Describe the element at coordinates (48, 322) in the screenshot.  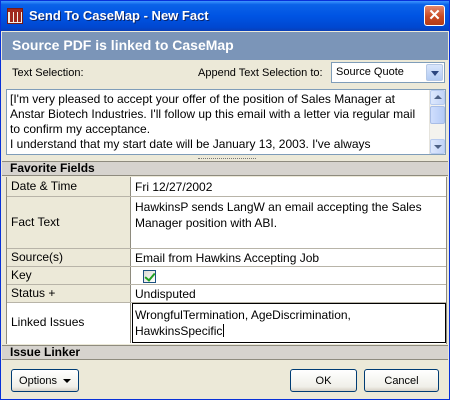
I see `field-label: Linked Issues` at that location.